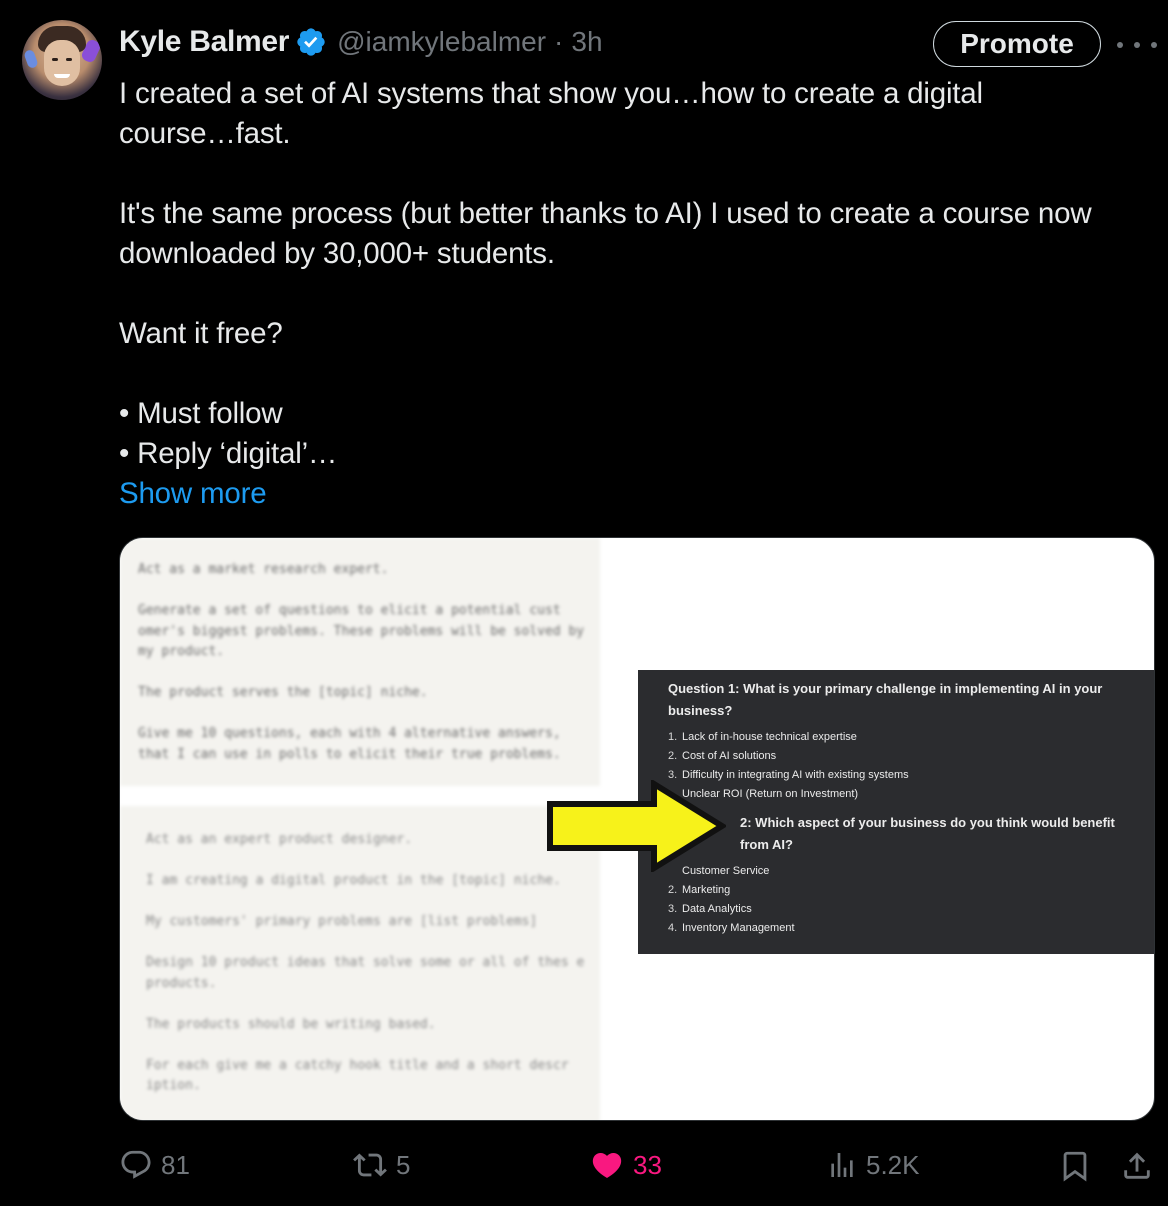 The width and height of the screenshot is (1168, 1206). Describe the element at coordinates (586, 42) in the screenshot. I see `post-time: 3h` at that location.